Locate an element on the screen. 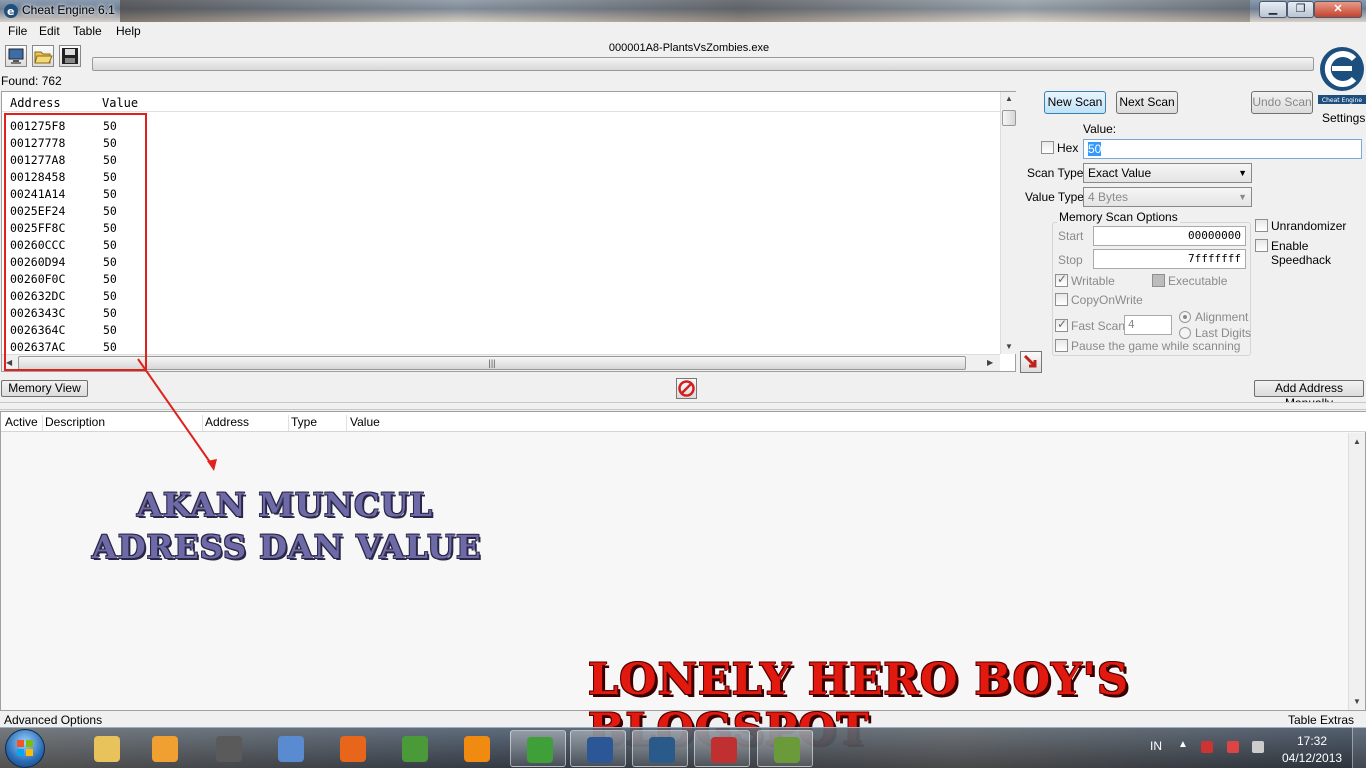  cheat-engine-taskbar-icon is located at coordinates (662, 750).